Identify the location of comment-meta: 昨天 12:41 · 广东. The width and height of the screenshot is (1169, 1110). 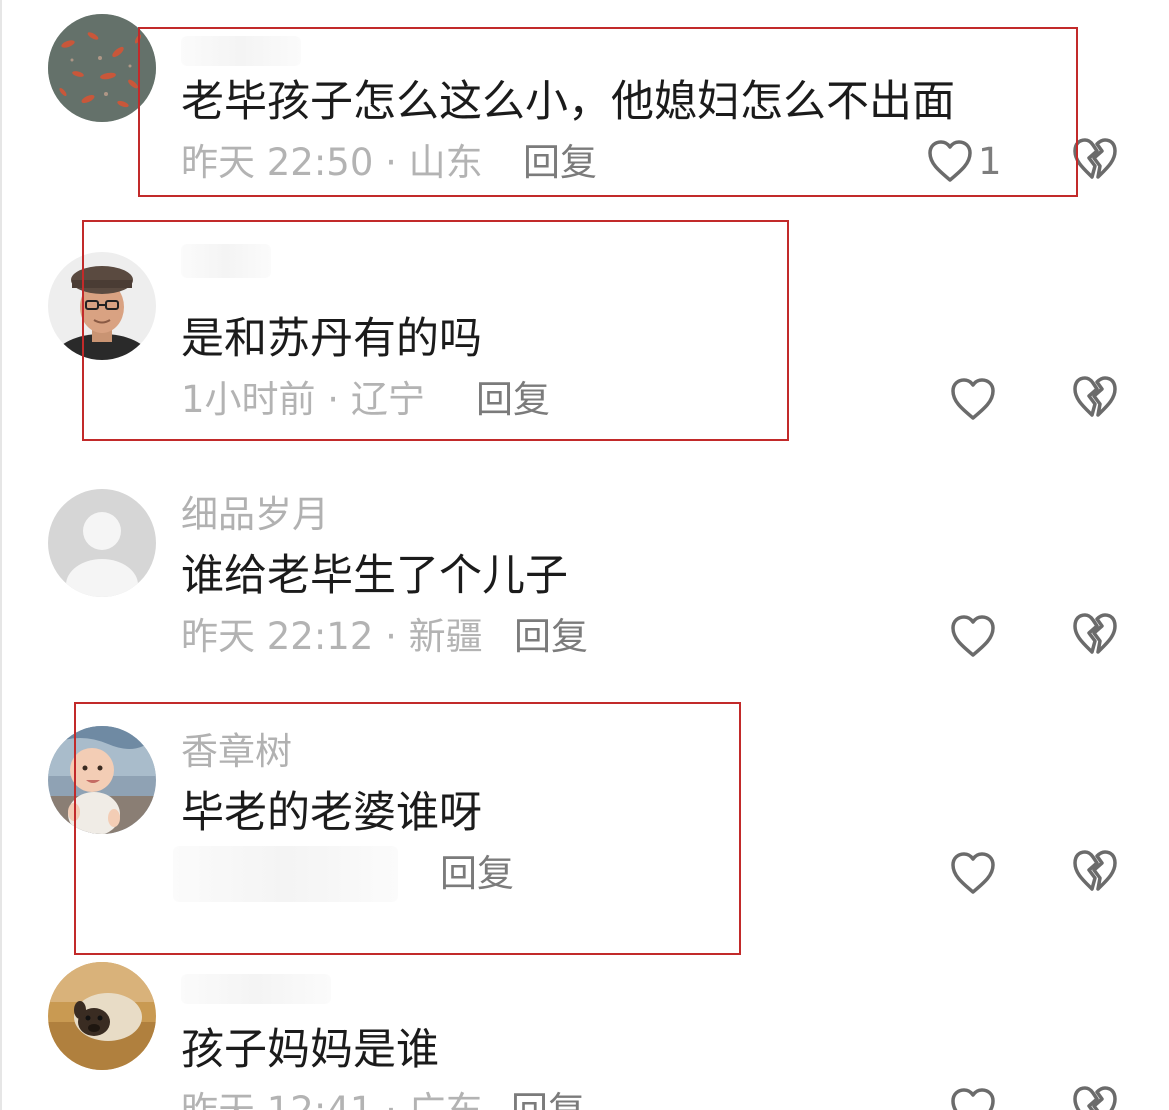
(332, 1101).